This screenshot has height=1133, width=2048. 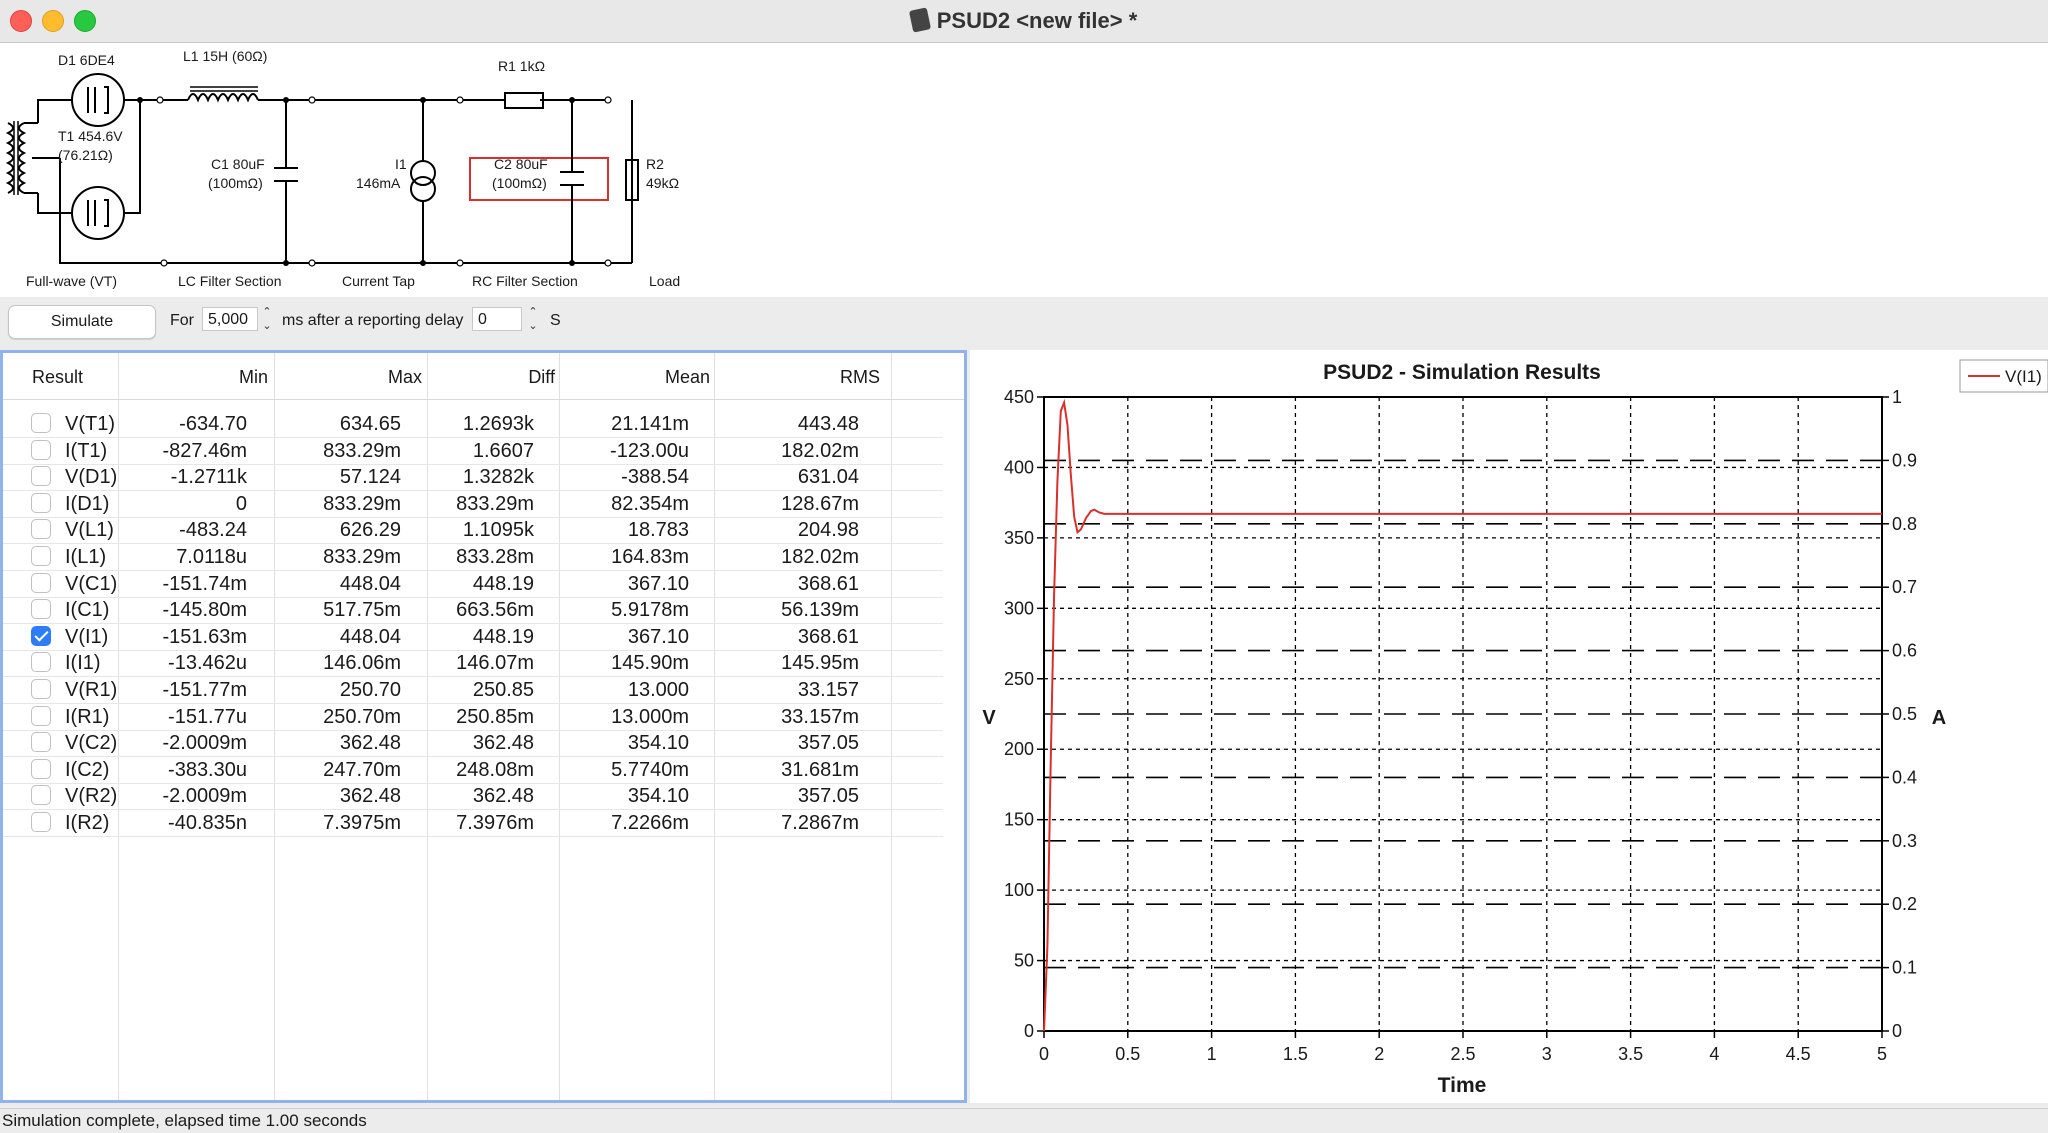 What do you see at coordinates (519, 183) in the screenshot?
I see `label-c2-esr: (100mΩ)` at bounding box center [519, 183].